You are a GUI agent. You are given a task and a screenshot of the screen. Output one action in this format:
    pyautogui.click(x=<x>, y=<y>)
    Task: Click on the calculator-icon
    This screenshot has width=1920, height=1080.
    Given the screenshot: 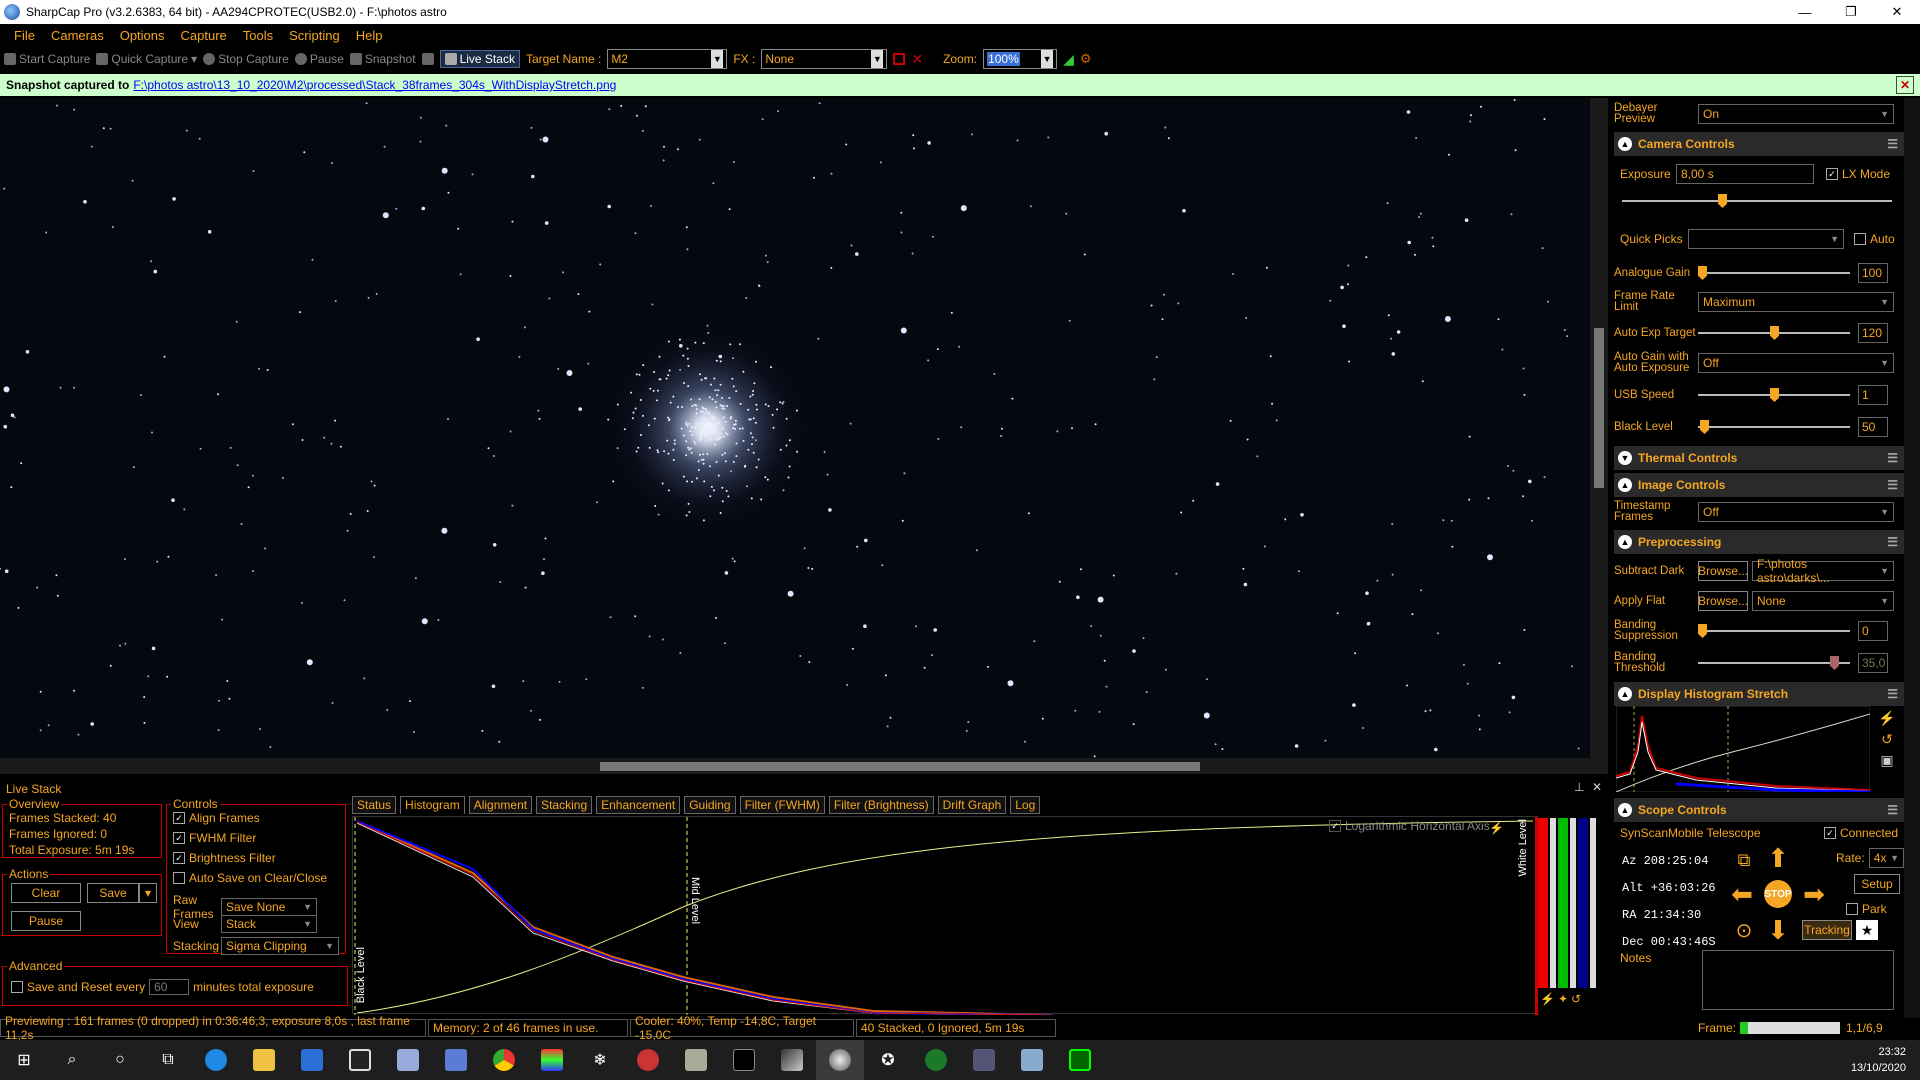 What is the action you would take?
    pyautogui.click(x=456, y=1060)
    